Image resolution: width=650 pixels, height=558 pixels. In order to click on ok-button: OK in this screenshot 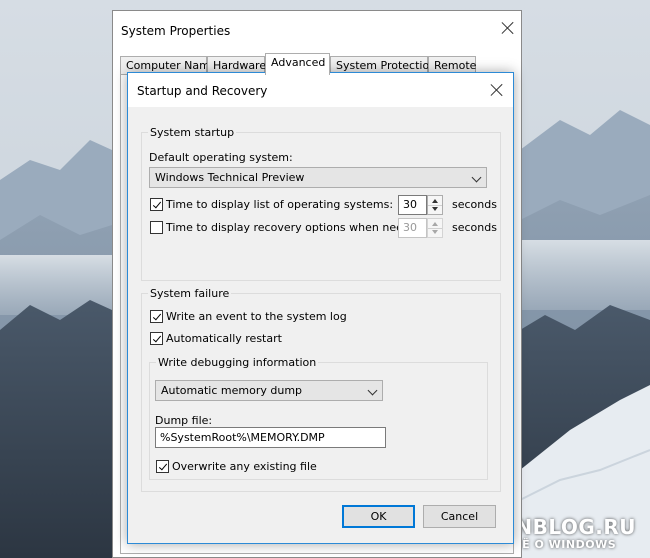, I will do `click(378, 516)`.